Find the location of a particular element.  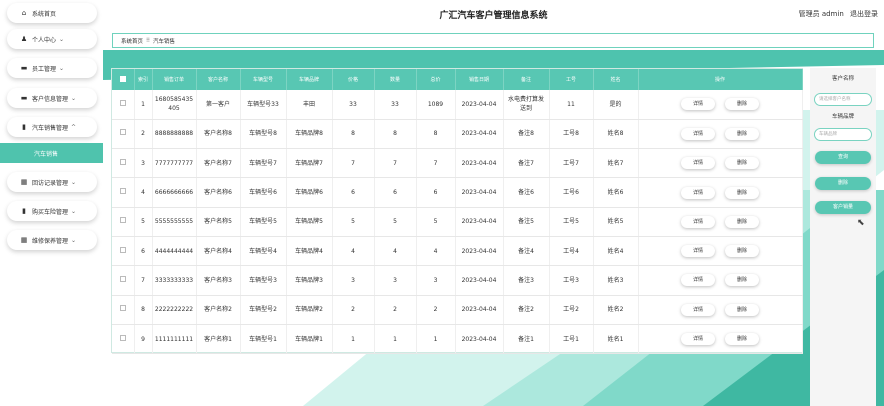

table-cell: 客户名称8 is located at coordinates (218, 134).